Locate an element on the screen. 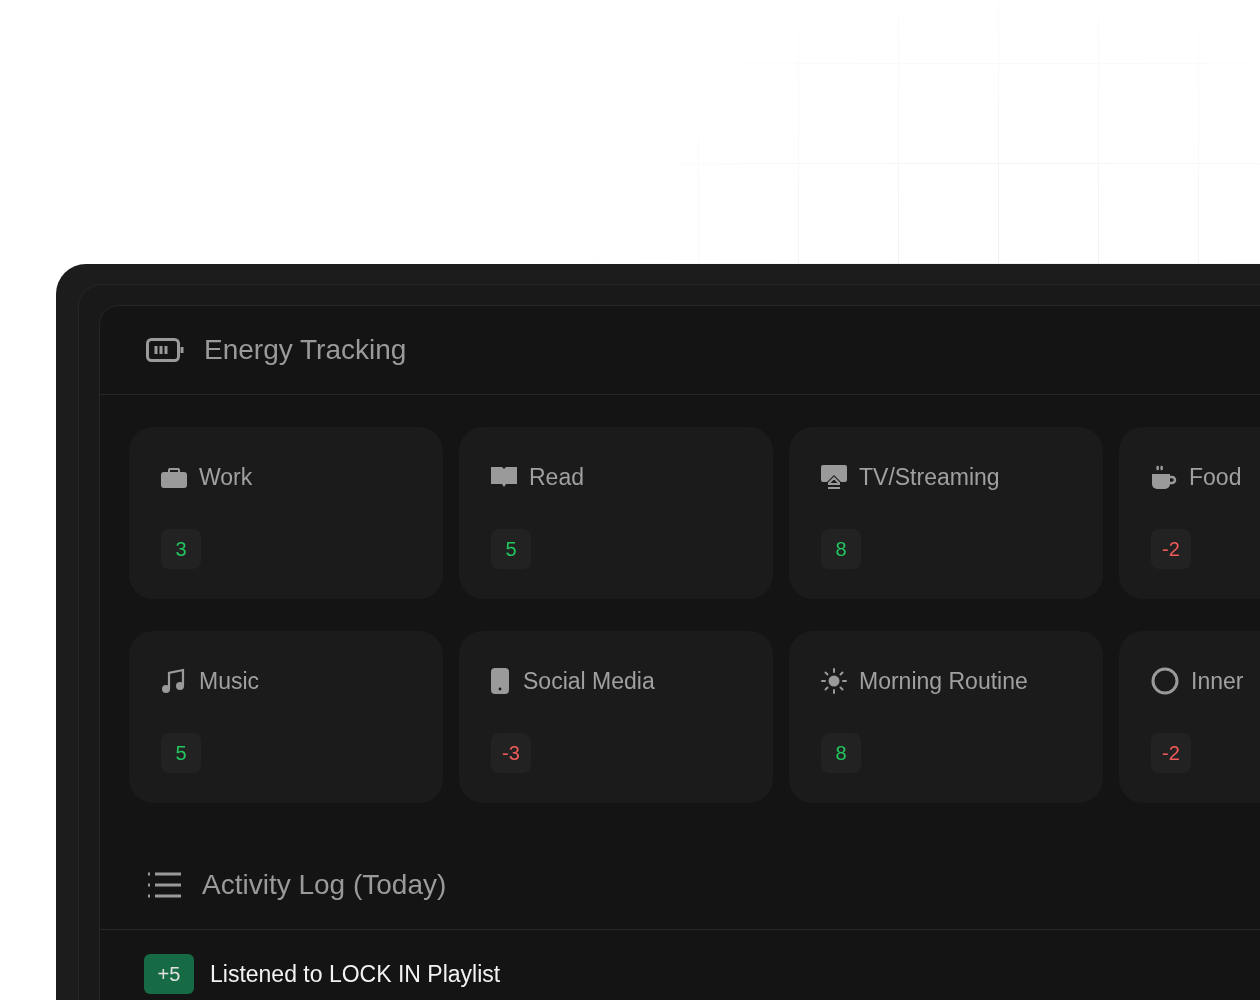 This screenshot has height=1000, width=1260. section-title: Activity Log (Today) is located at coordinates (324, 885).